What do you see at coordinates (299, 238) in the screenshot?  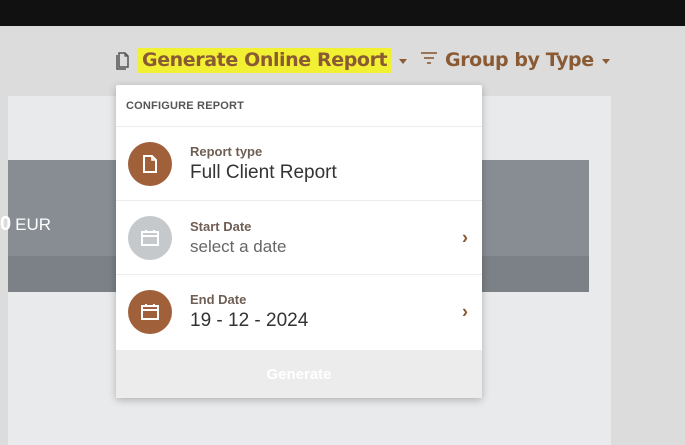 I see `start-date-item: Start Date select a date ›` at bounding box center [299, 238].